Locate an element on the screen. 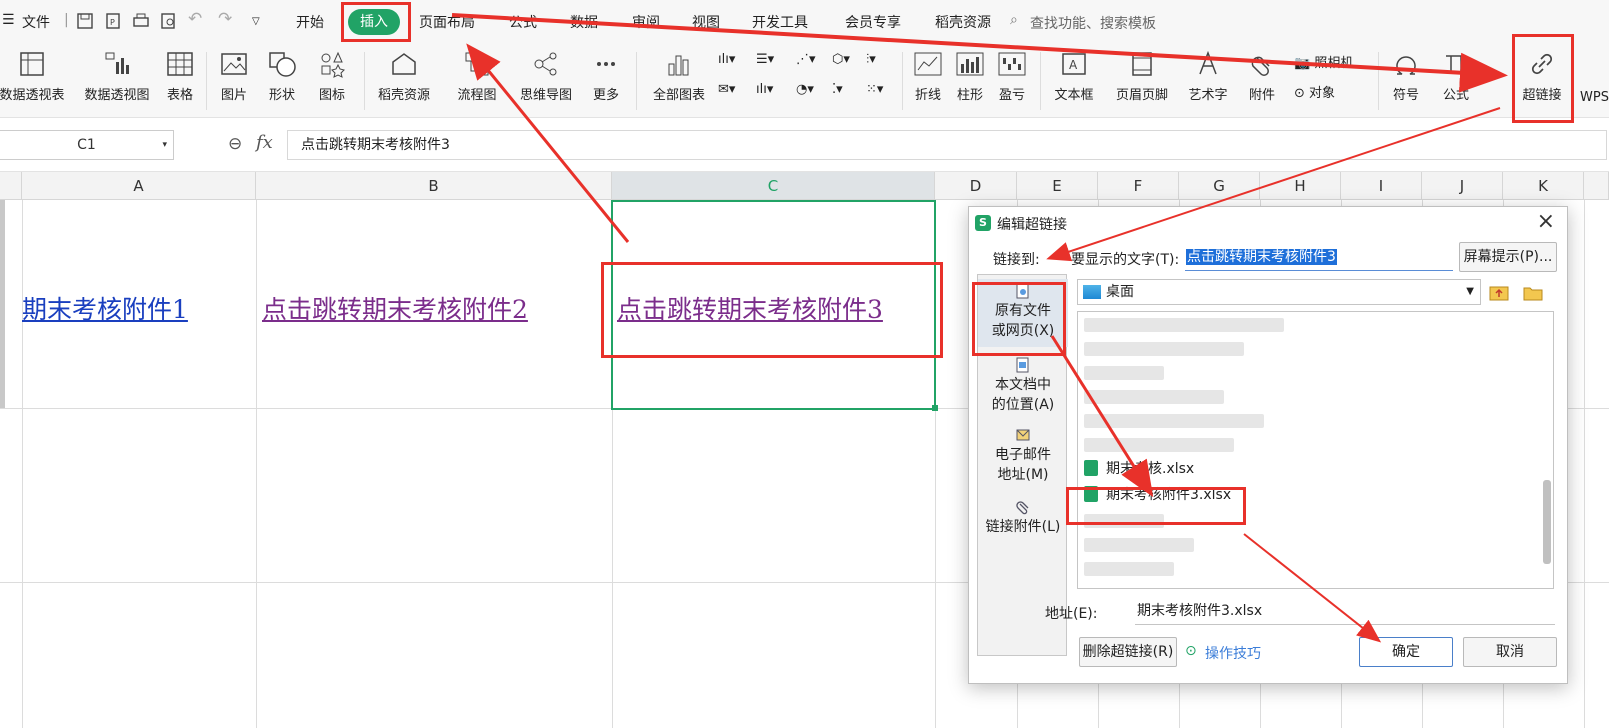 This screenshot has height=728, width=1609. combo-chart-icon: ılı▾ is located at coordinates (764, 89).